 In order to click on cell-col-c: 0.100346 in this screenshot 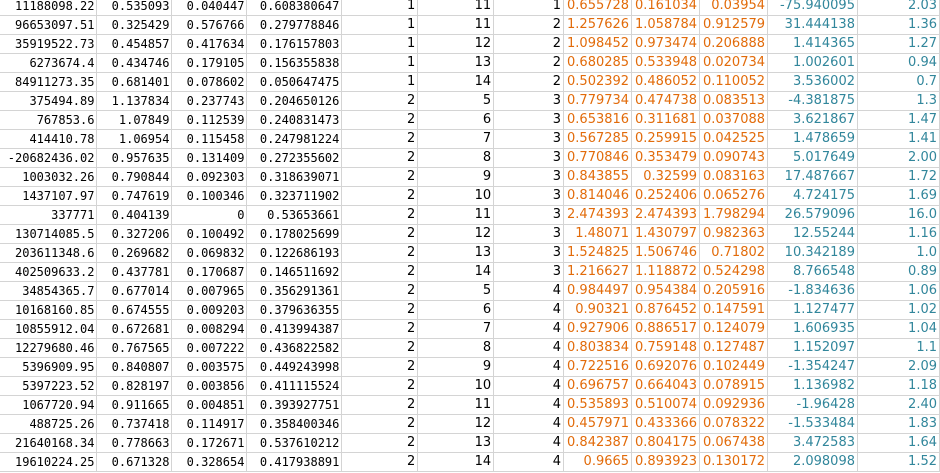, I will do `click(209, 196)`.